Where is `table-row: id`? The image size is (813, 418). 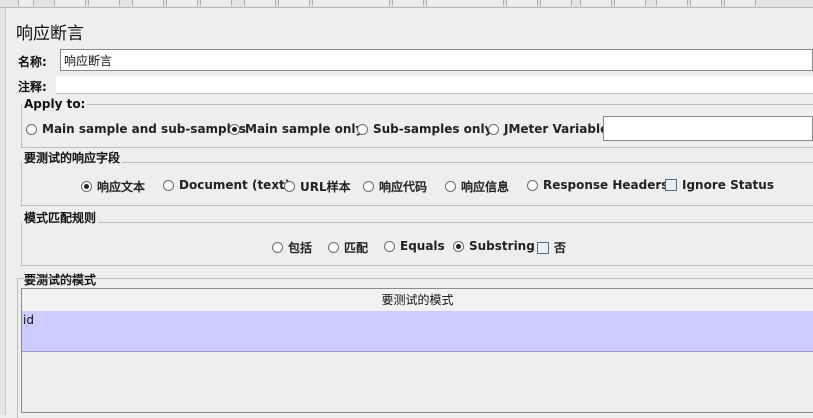 table-row: id is located at coordinates (417, 331).